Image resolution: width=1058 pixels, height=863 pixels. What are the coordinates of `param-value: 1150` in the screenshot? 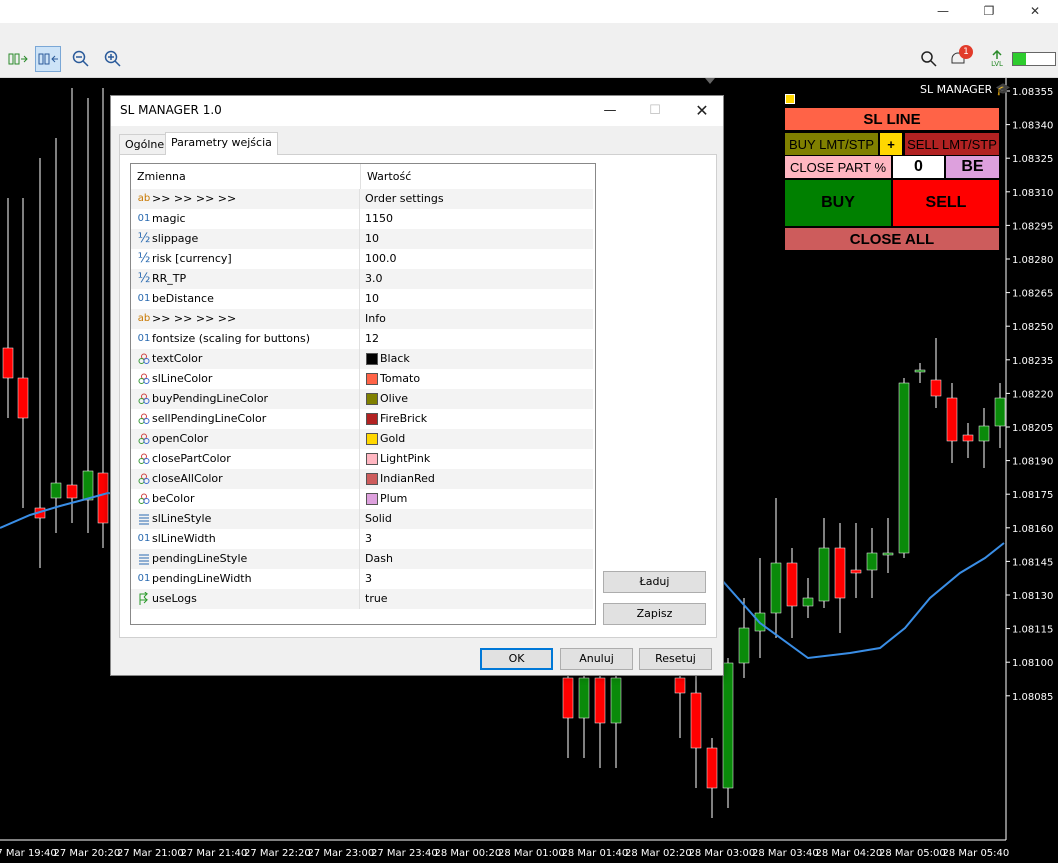 It's located at (379, 219).